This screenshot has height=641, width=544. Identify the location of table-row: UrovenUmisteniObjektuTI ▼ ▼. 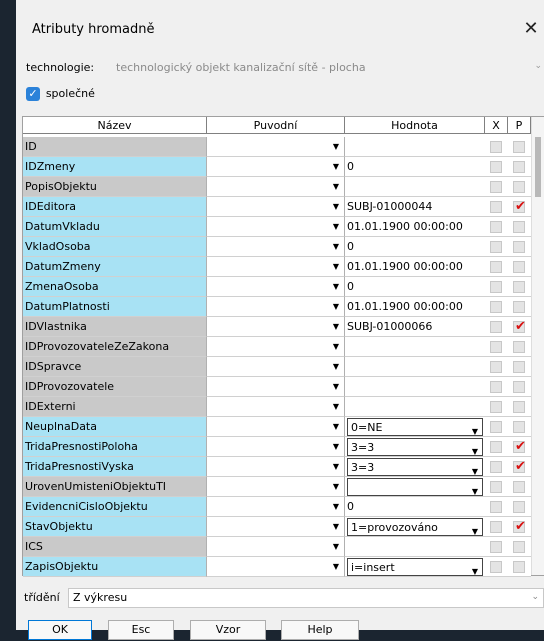
(283, 487).